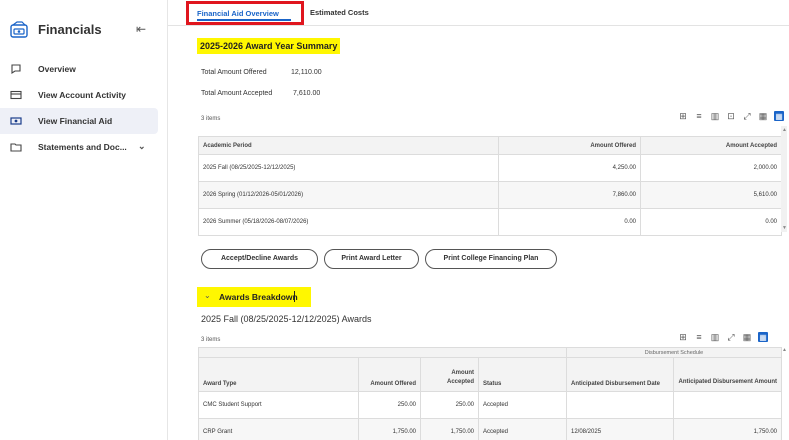 The height and width of the screenshot is (440, 789). Describe the element at coordinates (70, 29) in the screenshot. I see `sidebar-title: Financials` at that location.